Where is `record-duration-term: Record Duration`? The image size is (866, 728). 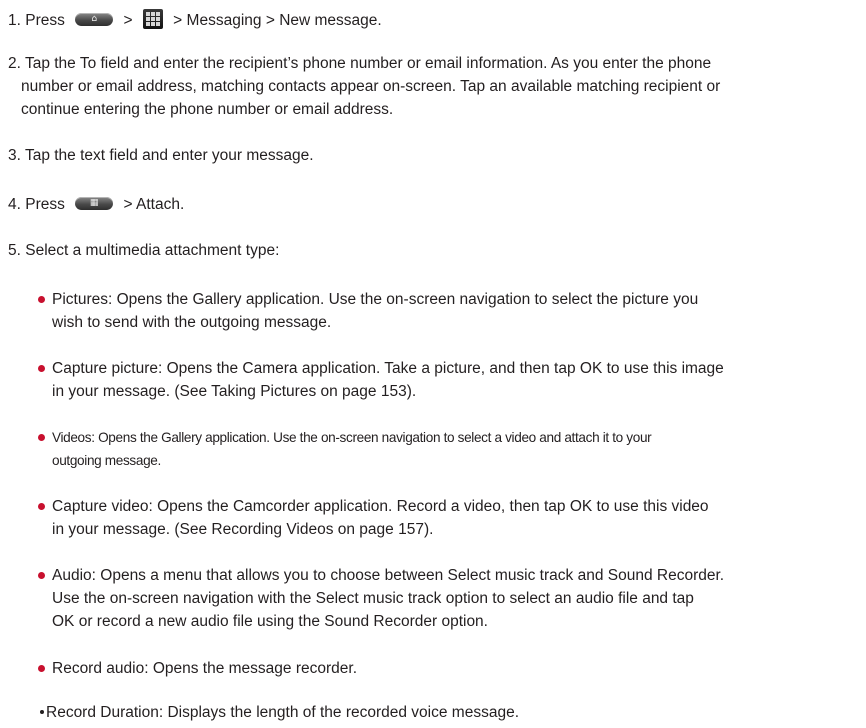
record-duration-term: Record Duration is located at coordinates (102, 712).